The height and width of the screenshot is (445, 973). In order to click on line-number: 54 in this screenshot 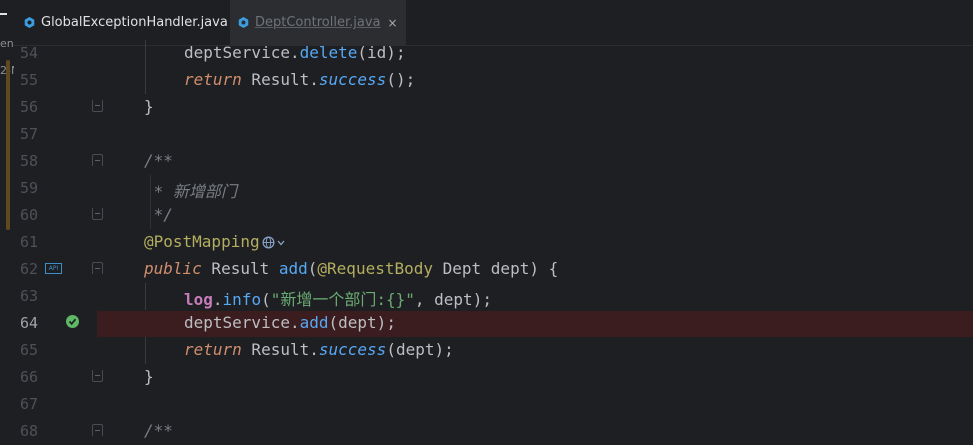, I will do `click(28, 53)`.